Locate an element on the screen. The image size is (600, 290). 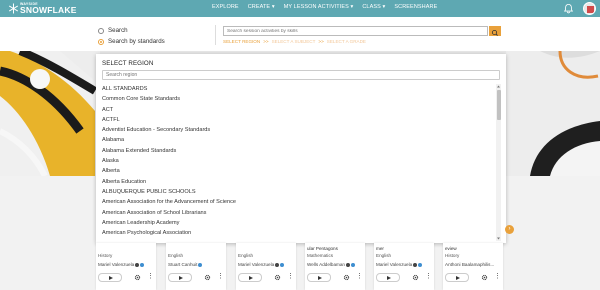
chevron-right-icon: › is located at coordinates (509, 229).